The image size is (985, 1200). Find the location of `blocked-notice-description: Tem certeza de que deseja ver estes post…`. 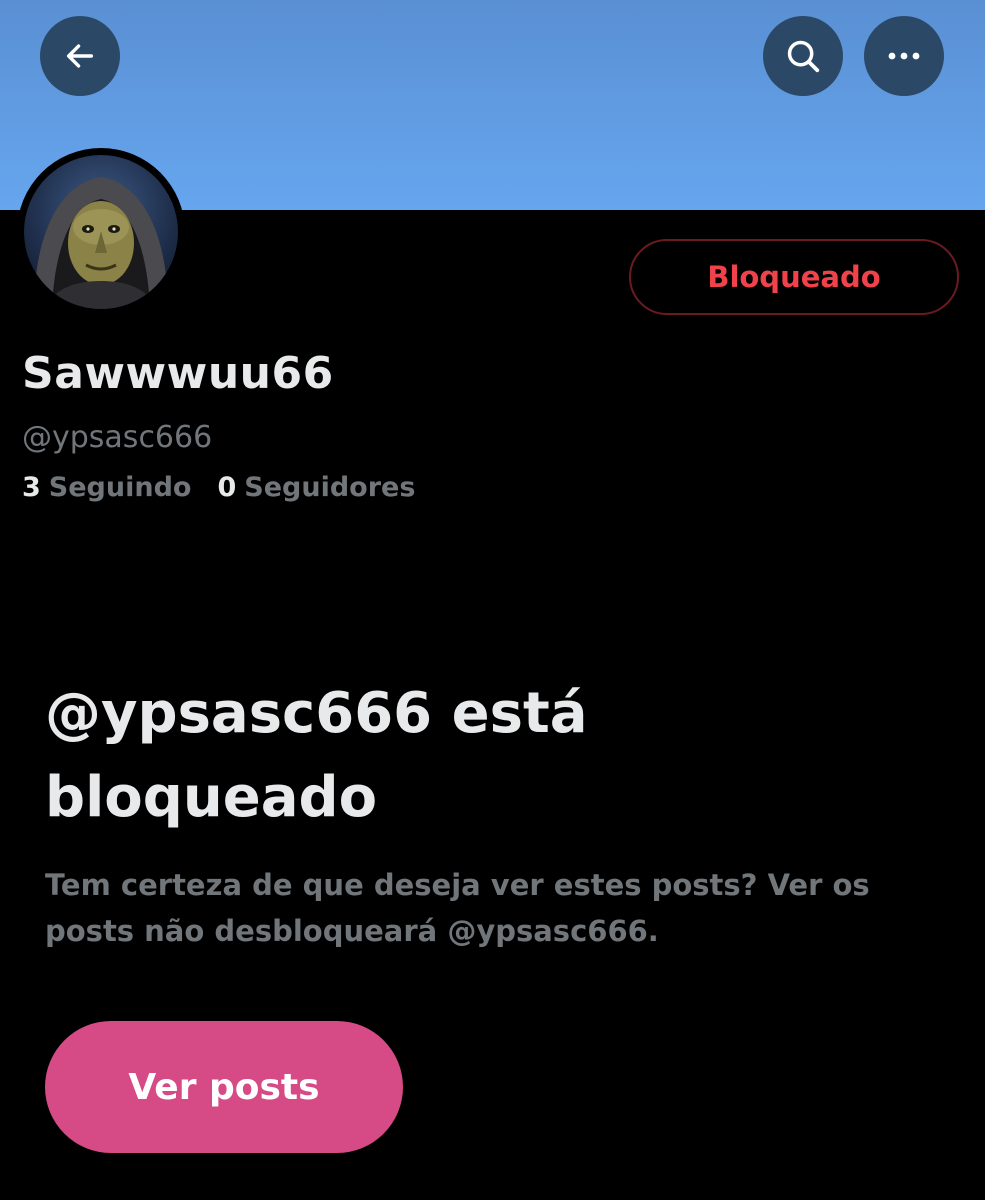

blocked-notice-description: Tem certeza de que deseja ver estes post… is located at coordinates (457, 908).